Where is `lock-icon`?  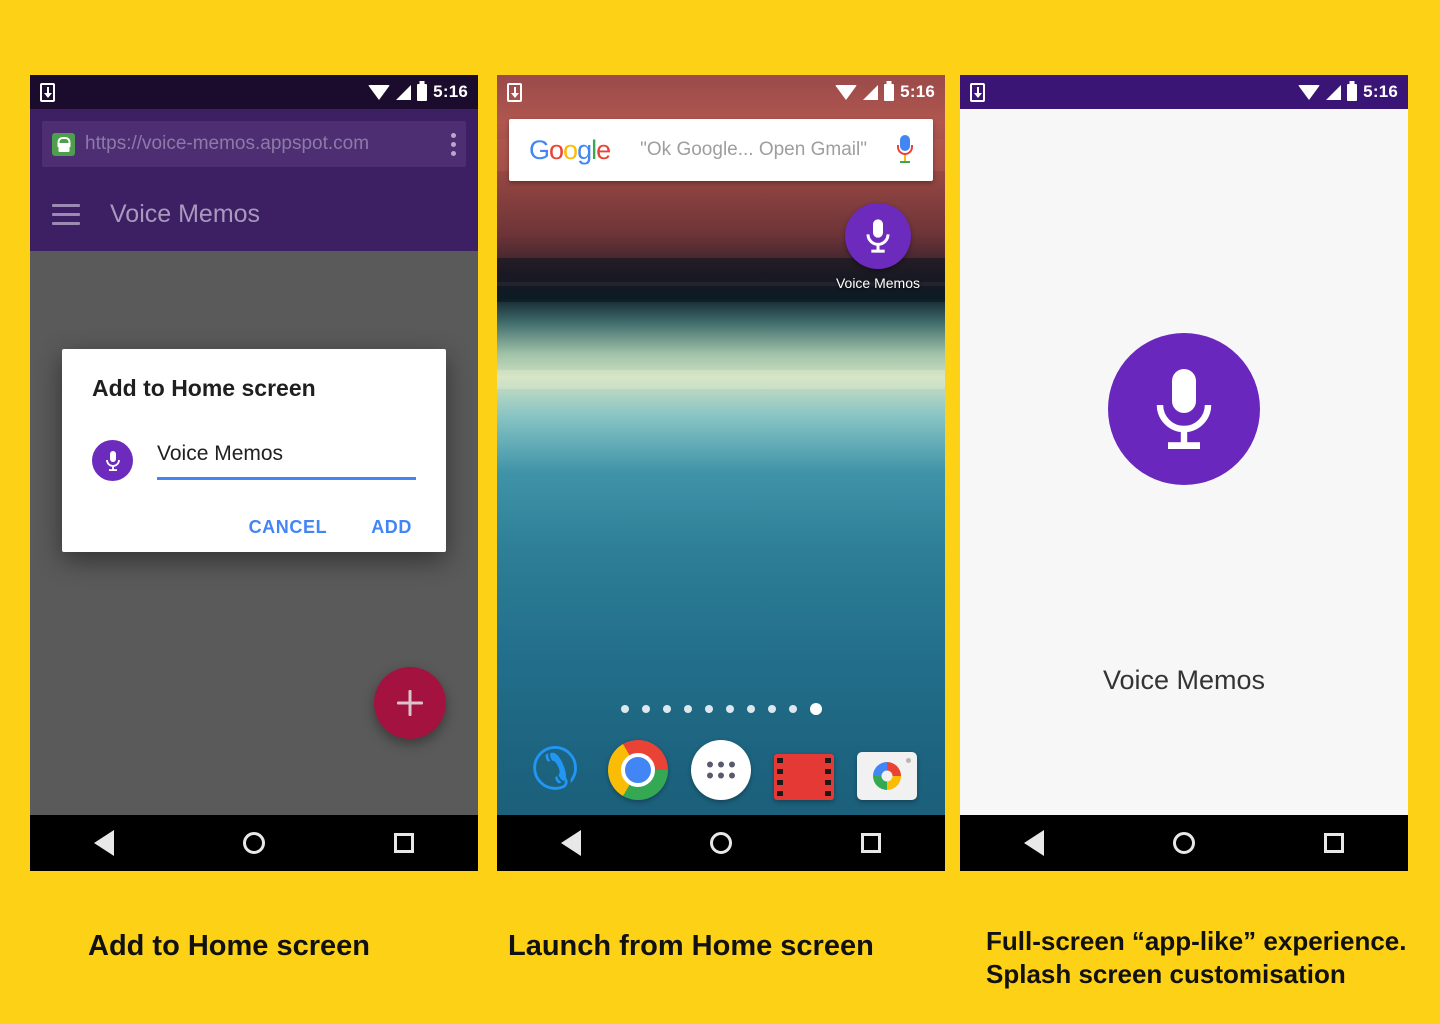 lock-icon is located at coordinates (63, 144).